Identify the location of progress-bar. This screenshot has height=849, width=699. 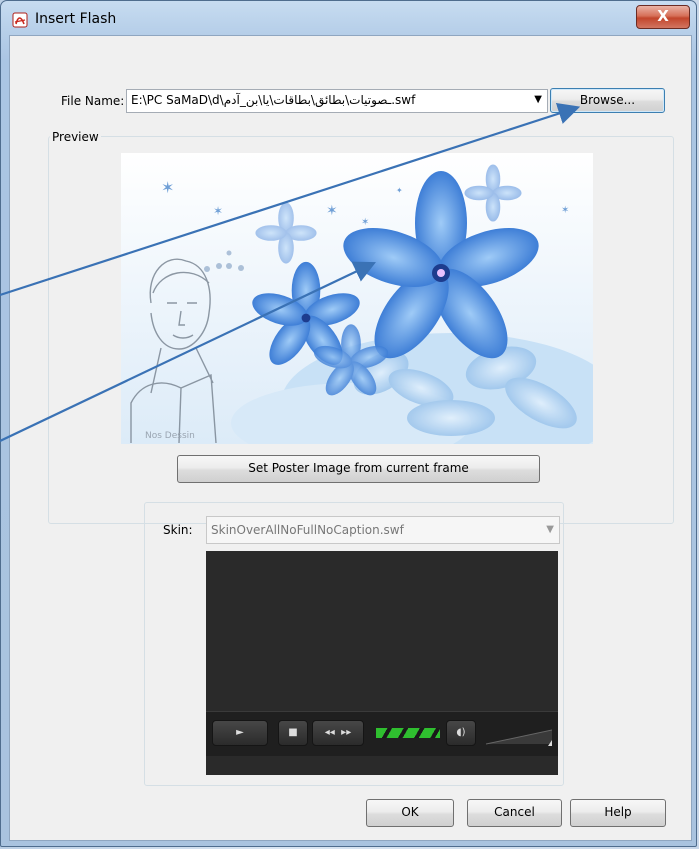
(408, 733).